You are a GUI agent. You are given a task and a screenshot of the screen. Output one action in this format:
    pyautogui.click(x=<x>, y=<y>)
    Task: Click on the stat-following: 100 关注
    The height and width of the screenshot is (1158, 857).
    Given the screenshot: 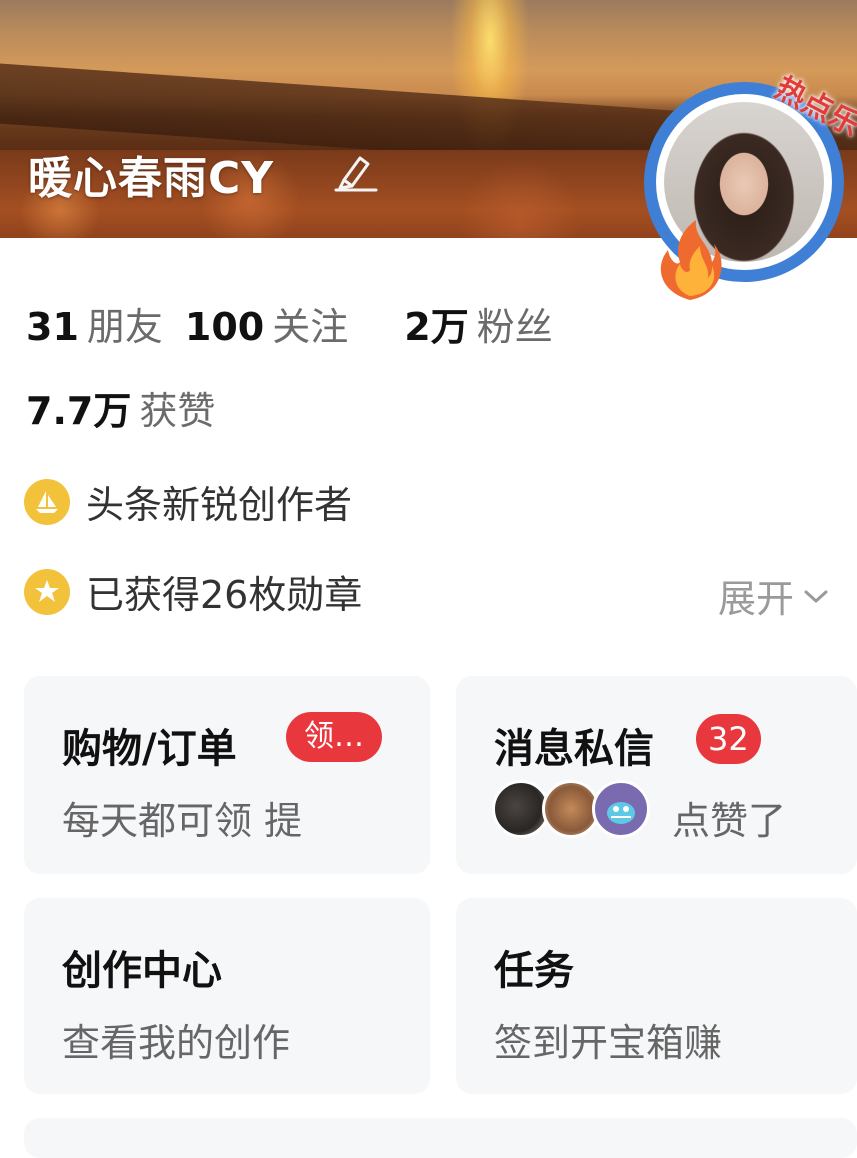 What is the action you would take?
    pyautogui.click(x=266, y=323)
    